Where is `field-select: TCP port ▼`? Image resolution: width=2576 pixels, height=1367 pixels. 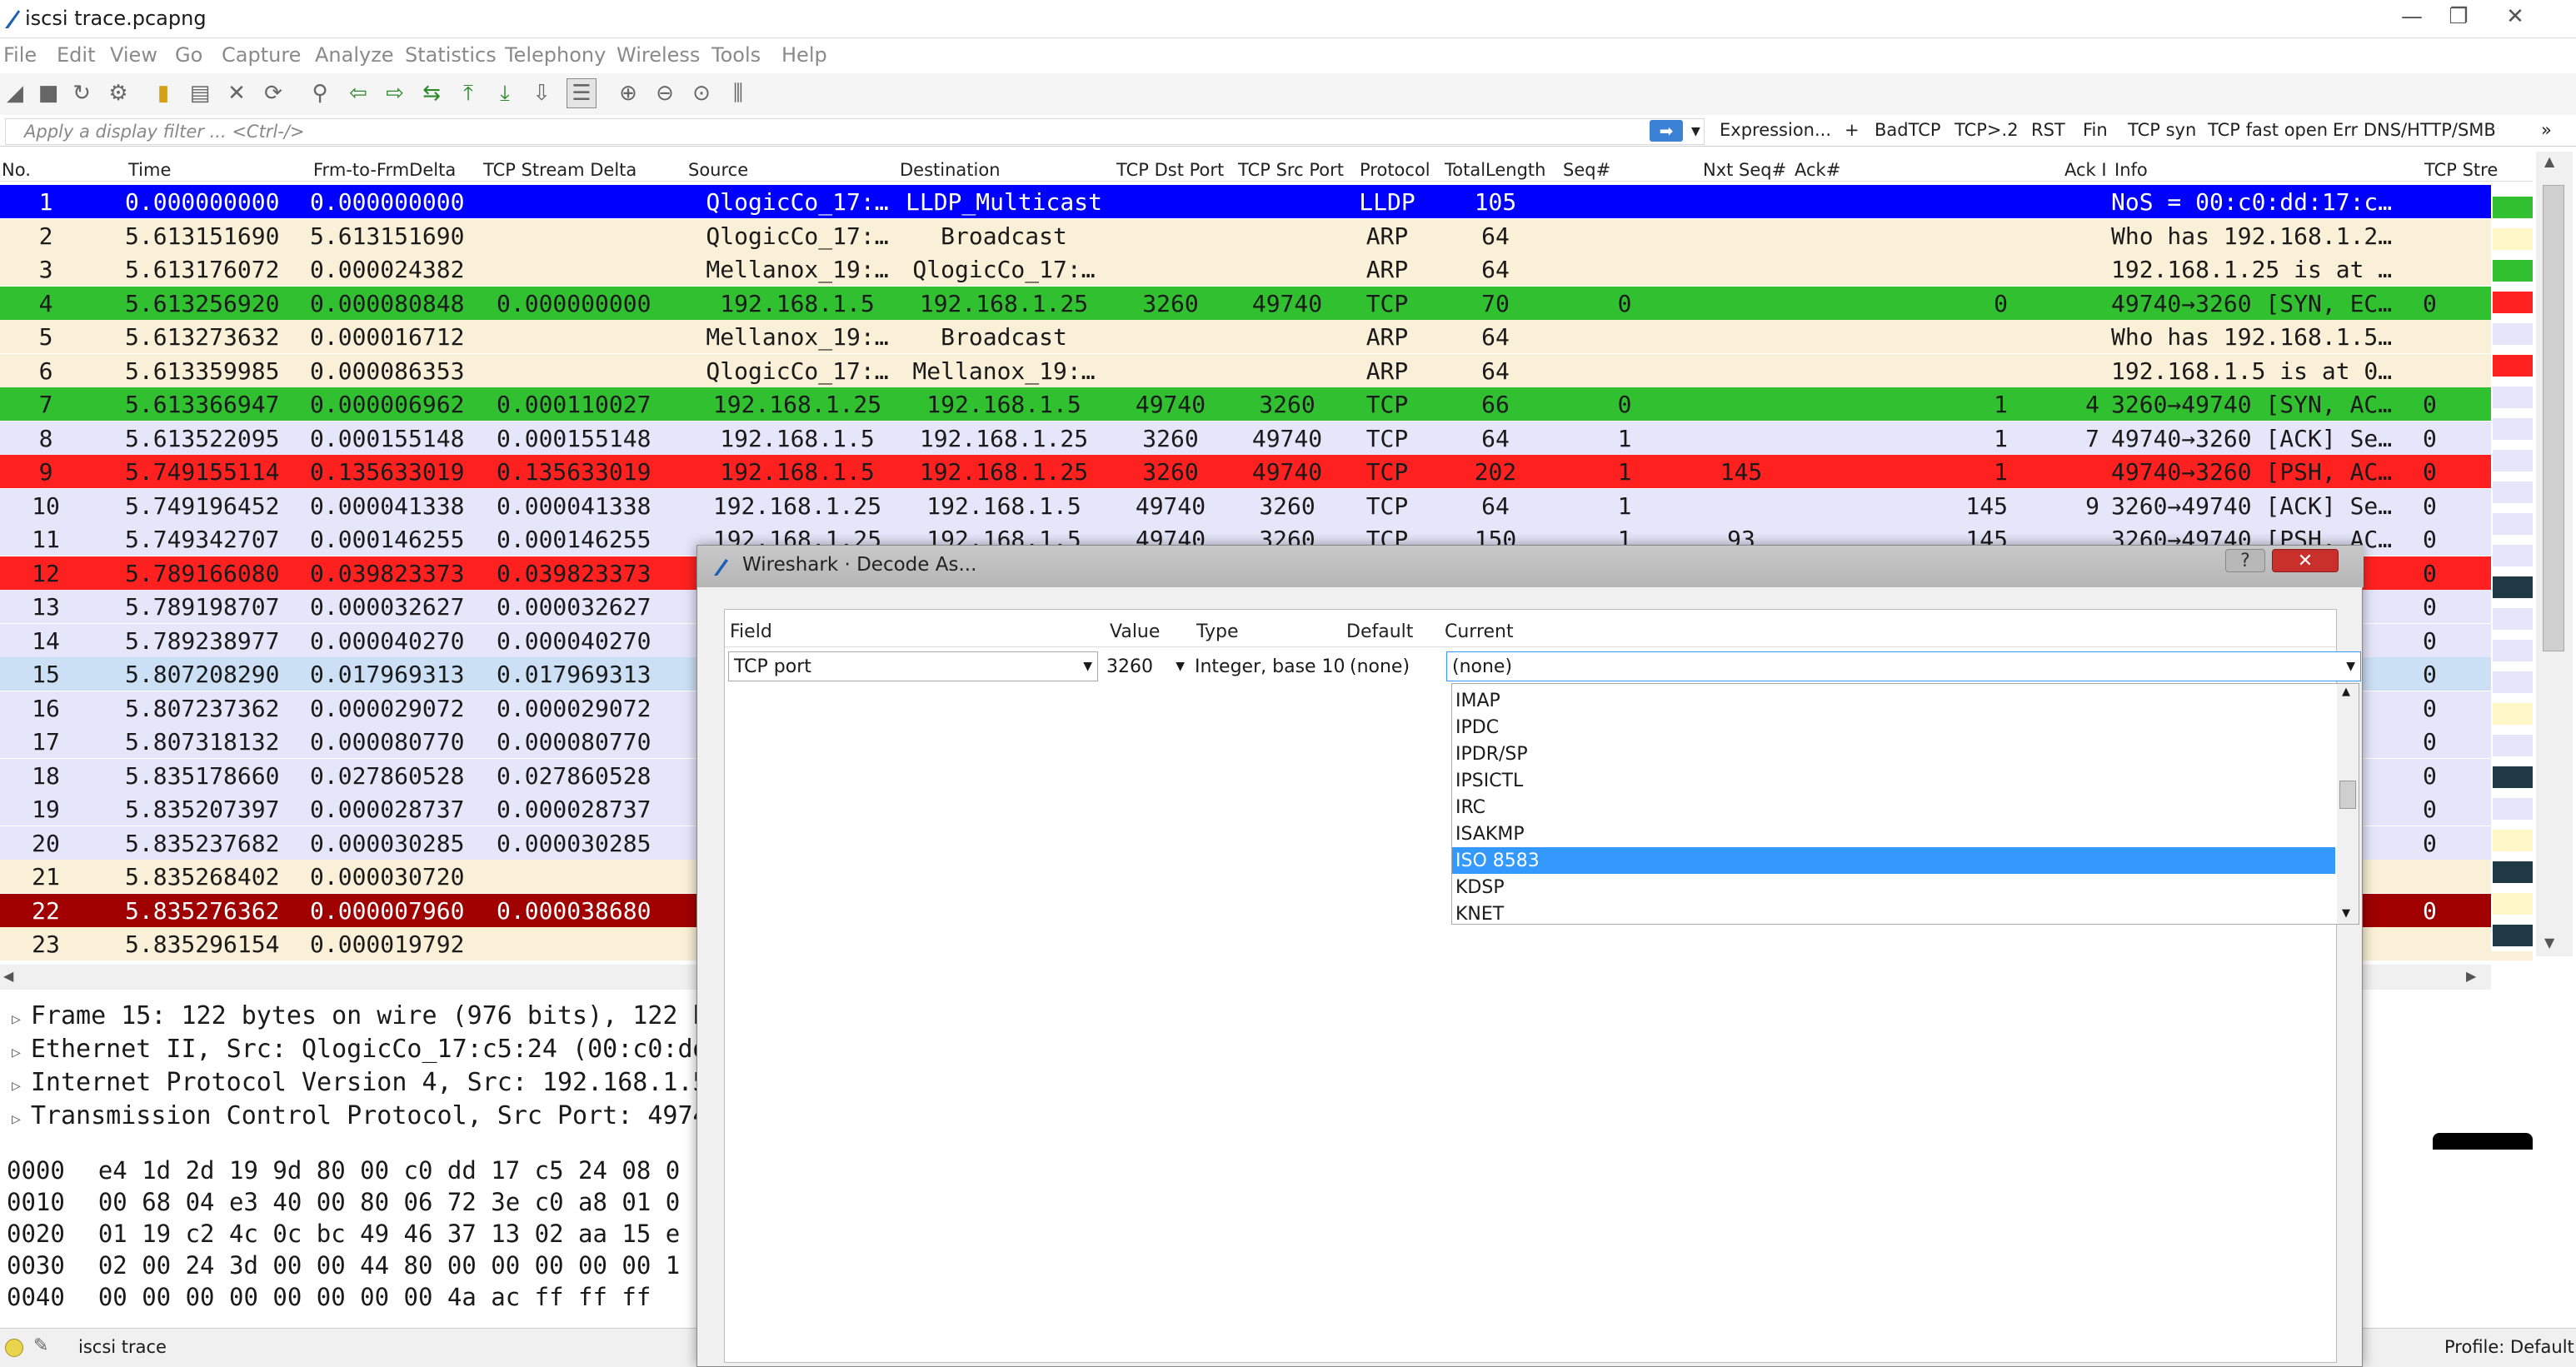 field-select: TCP port ▼ is located at coordinates (913, 666).